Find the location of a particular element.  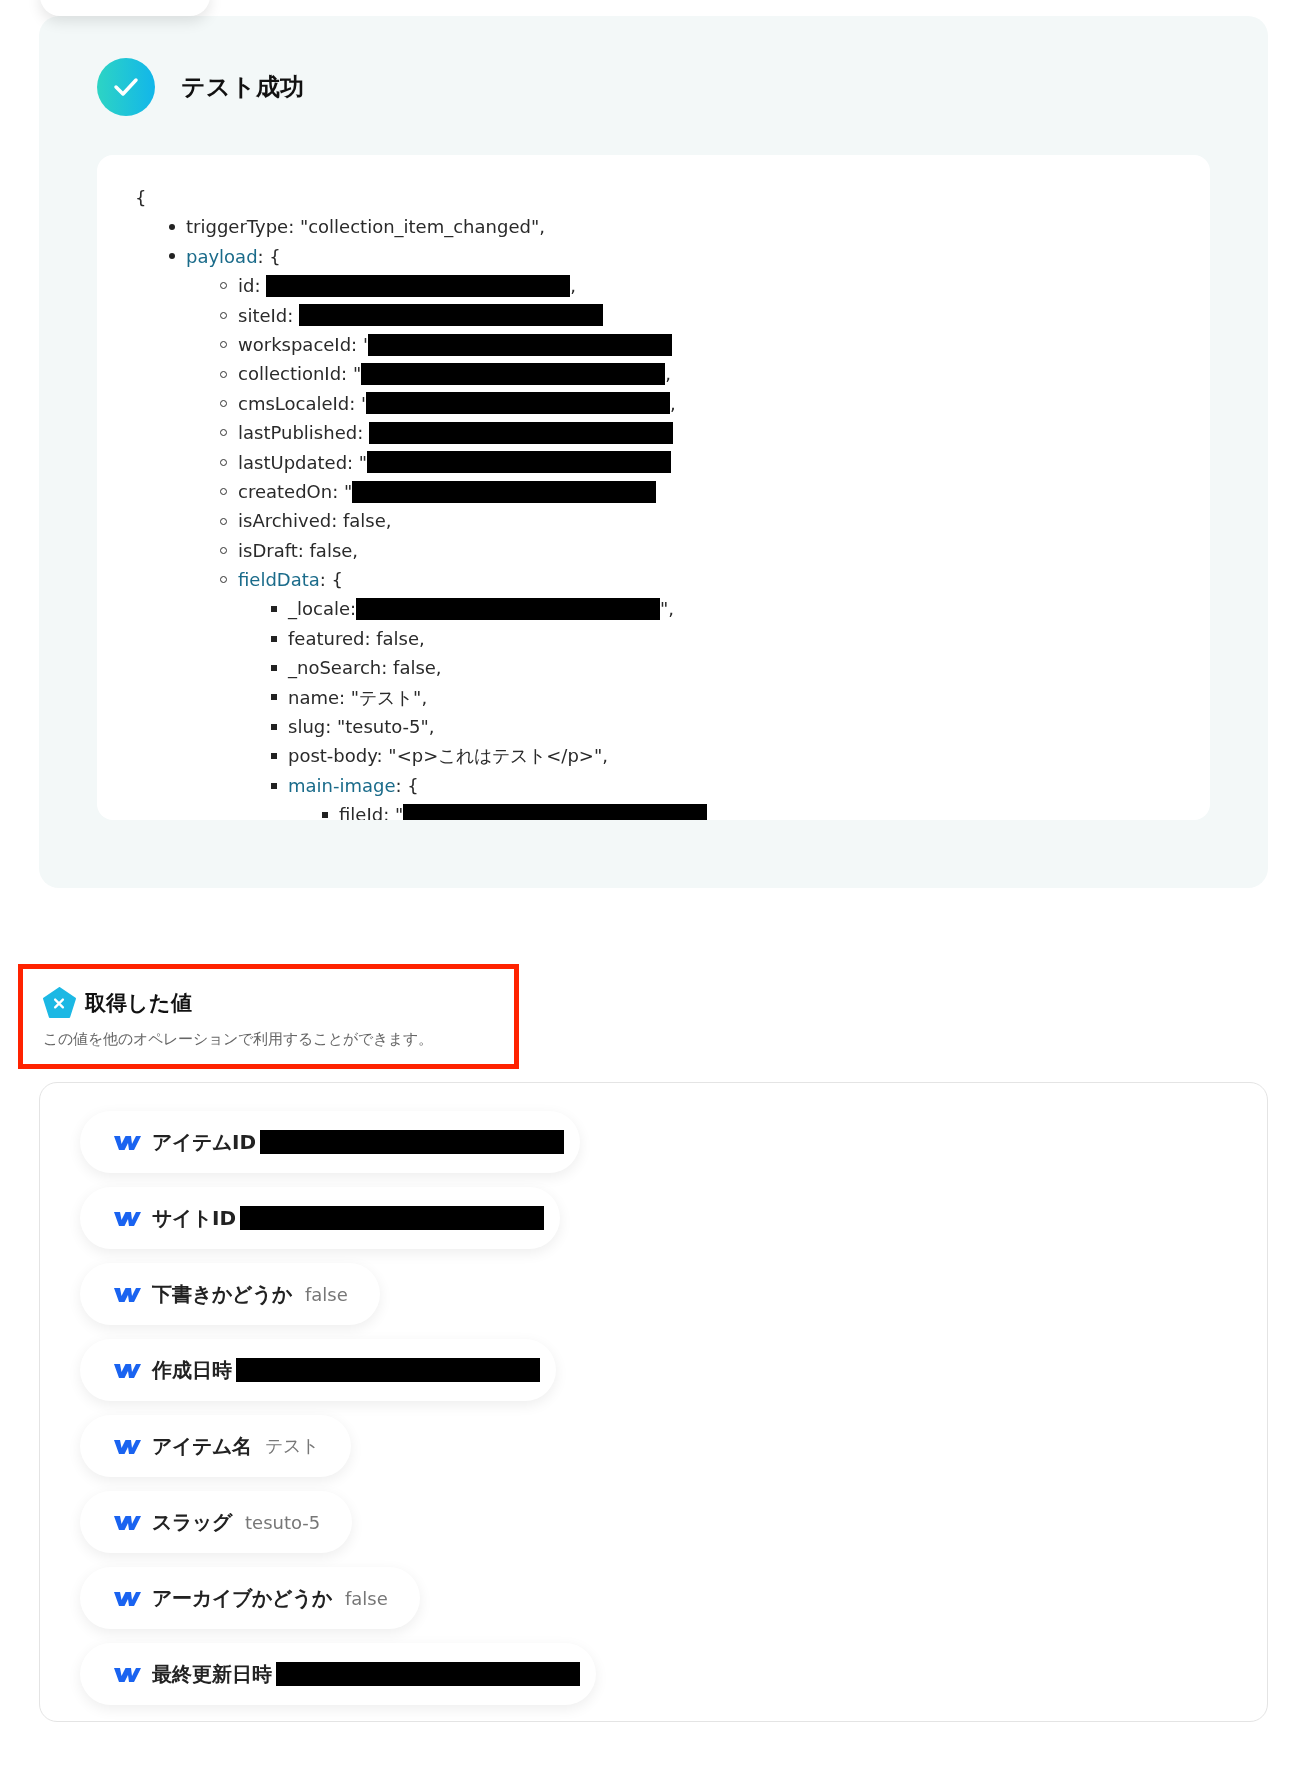

code-text: slug: "tesuto-5", is located at coordinates (361, 727).